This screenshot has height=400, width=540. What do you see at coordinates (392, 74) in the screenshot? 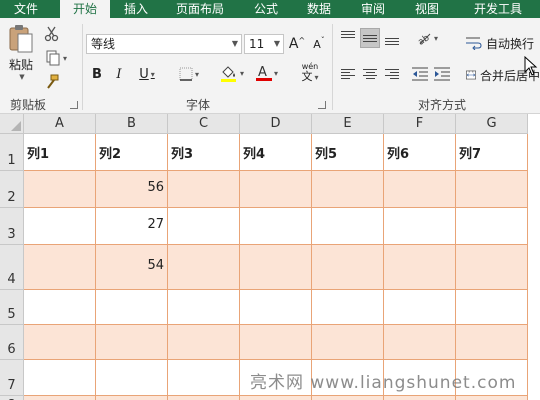
I see `align-right-button` at bounding box center [392, 74].